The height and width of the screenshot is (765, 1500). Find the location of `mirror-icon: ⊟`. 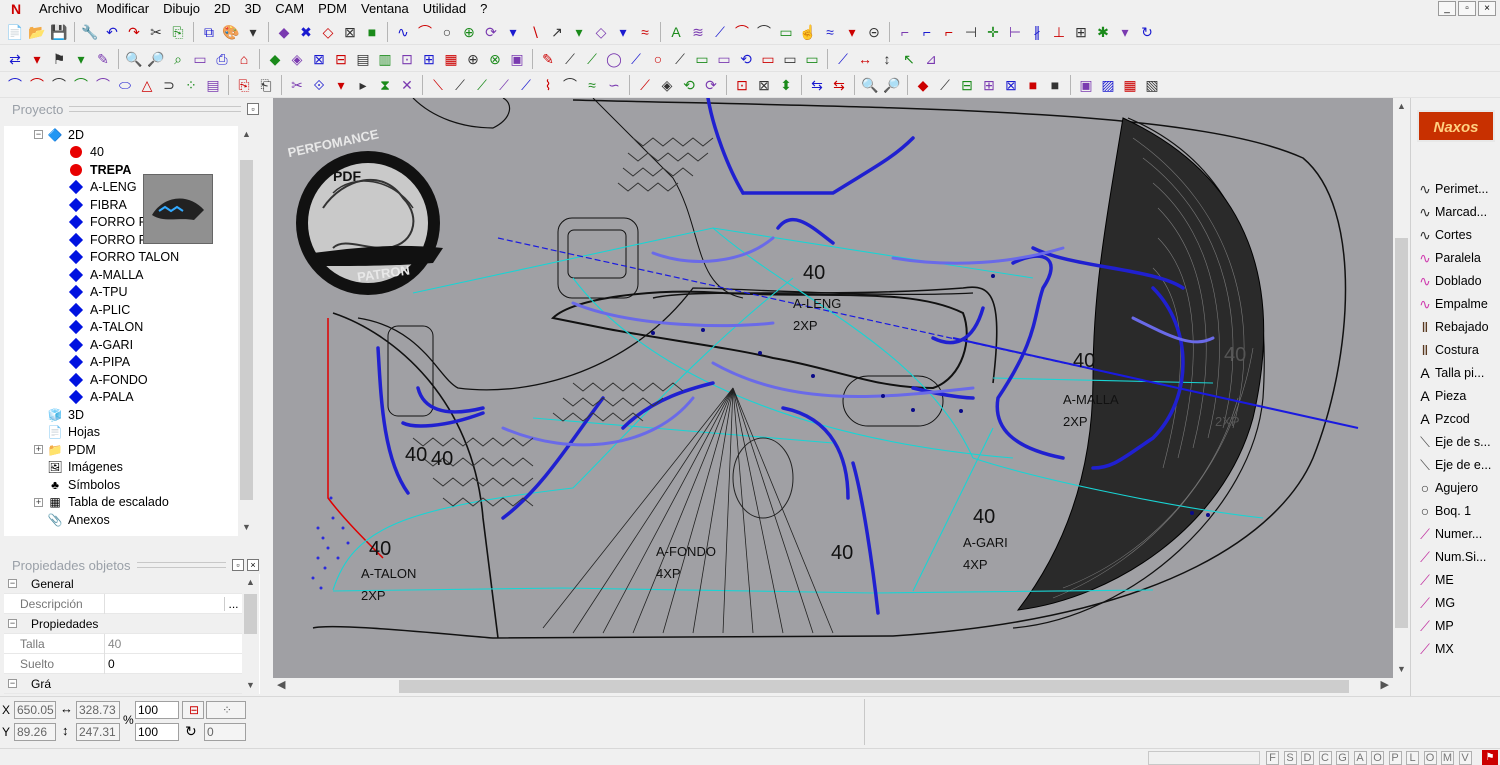

mirror-icon: ⊟ is located at coordinates (193, 710).